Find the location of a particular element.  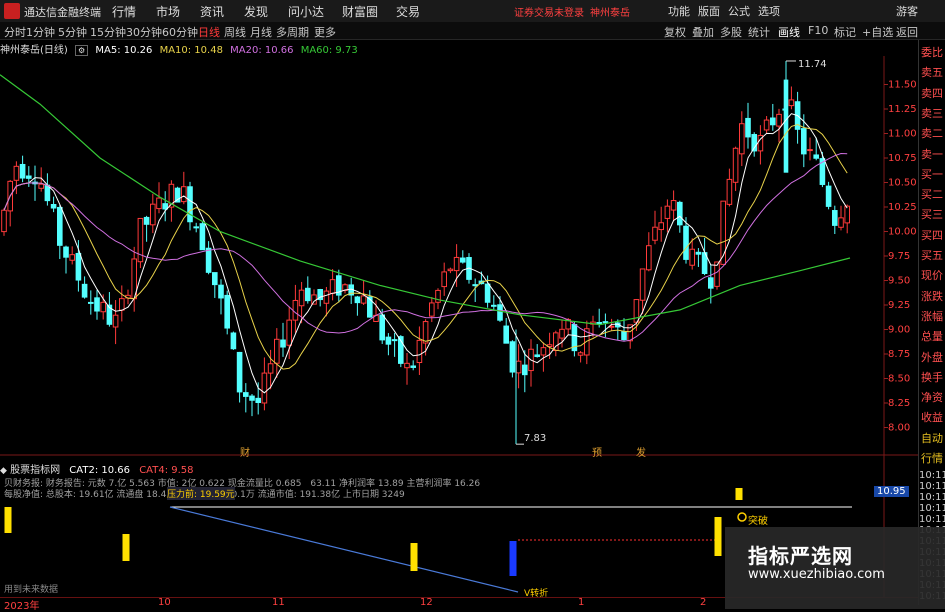

menu-market: 市场 is located at coordinates (168, 11).